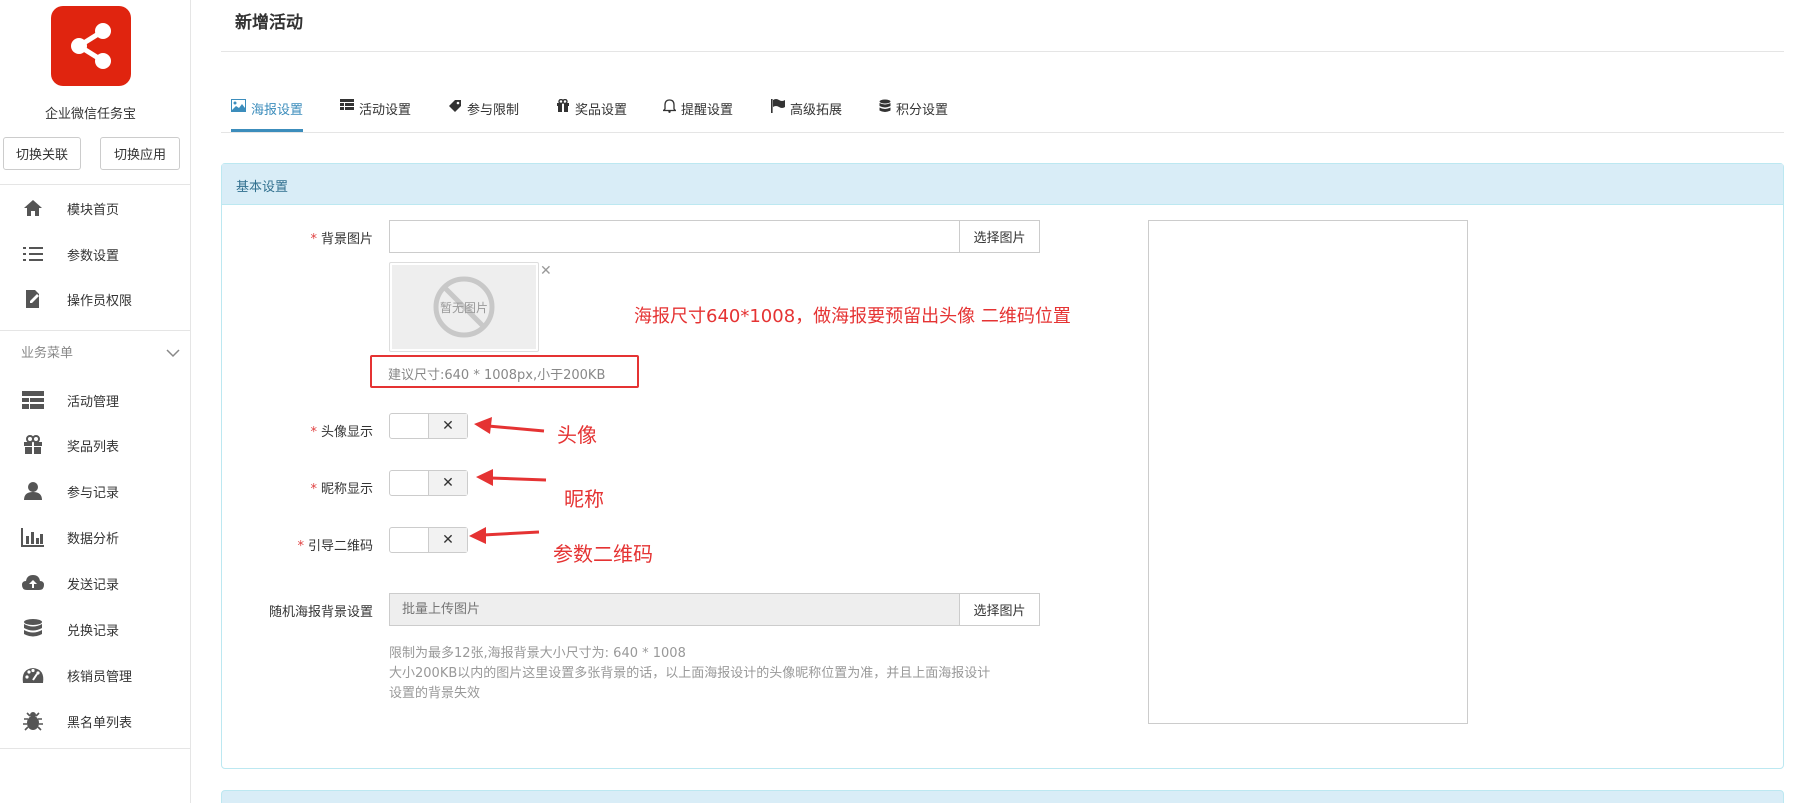 The image size is (1817, 803). What do you see at coordinates (320, 612) in the screenshot?
I see `random-bg-label: 随机海报背景设置` at bounding box center [320, 612].